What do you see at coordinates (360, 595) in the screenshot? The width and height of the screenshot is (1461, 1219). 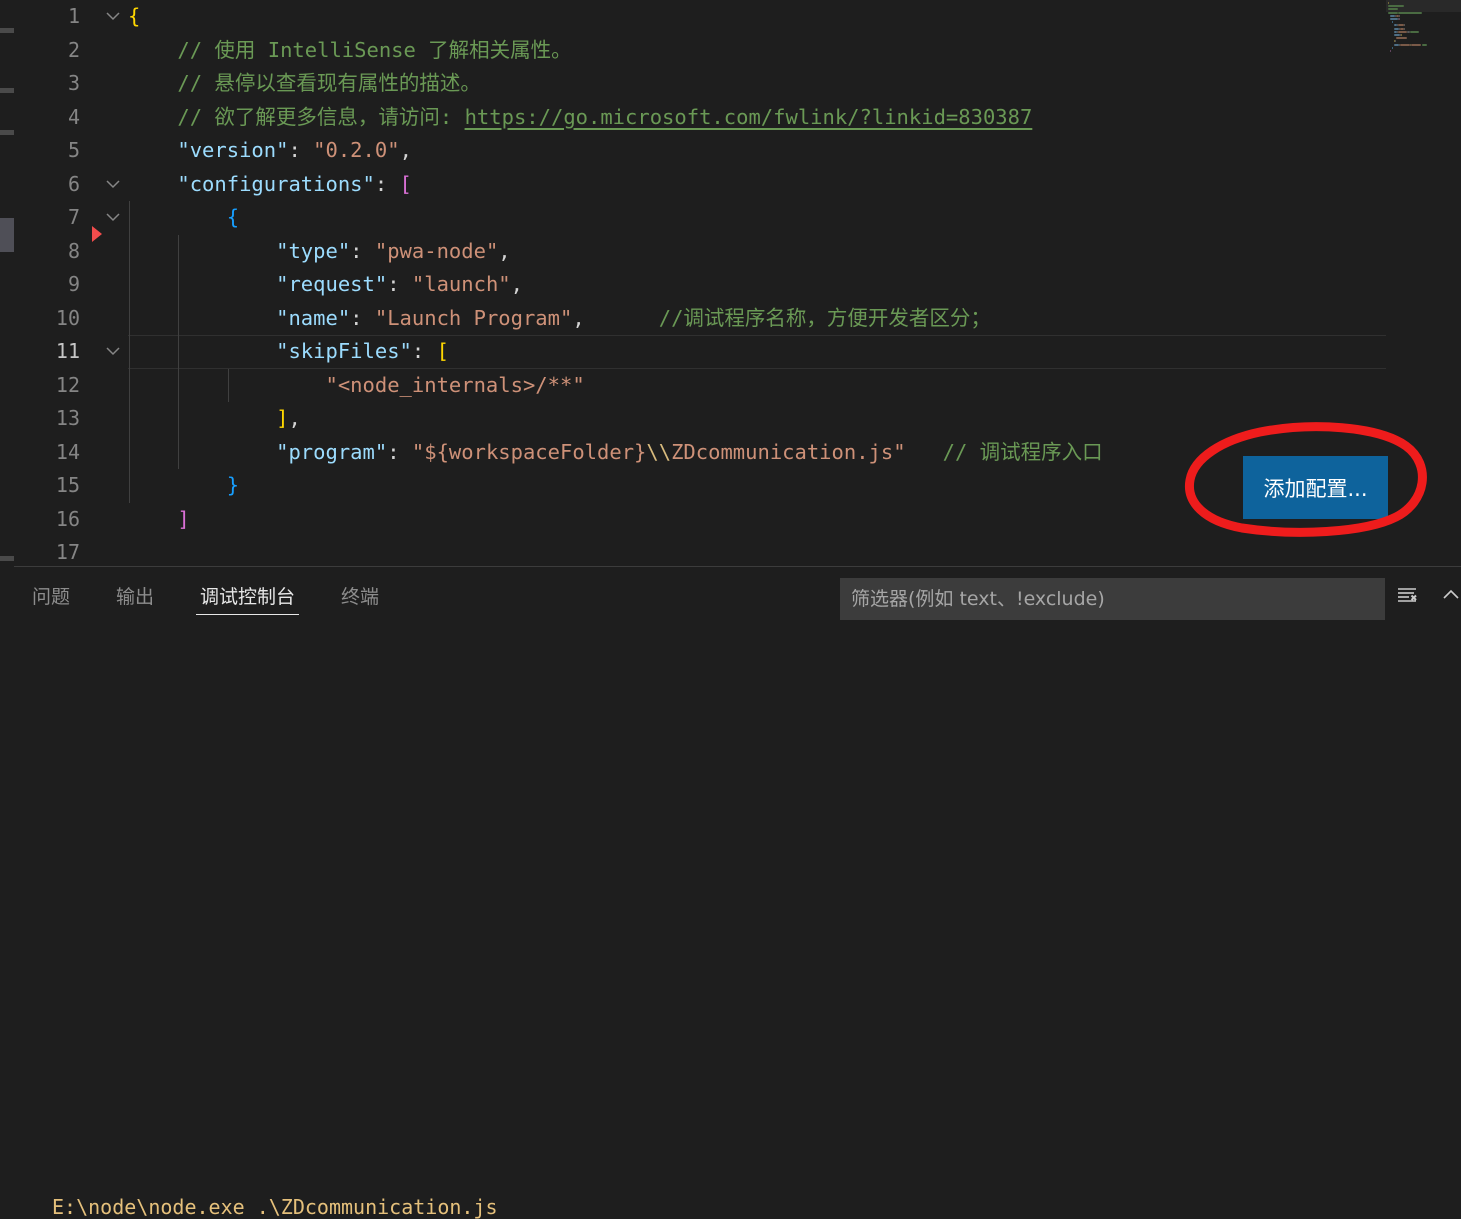 I see `panel-tab-inactive: 终端` at bounding box center [360, 595].